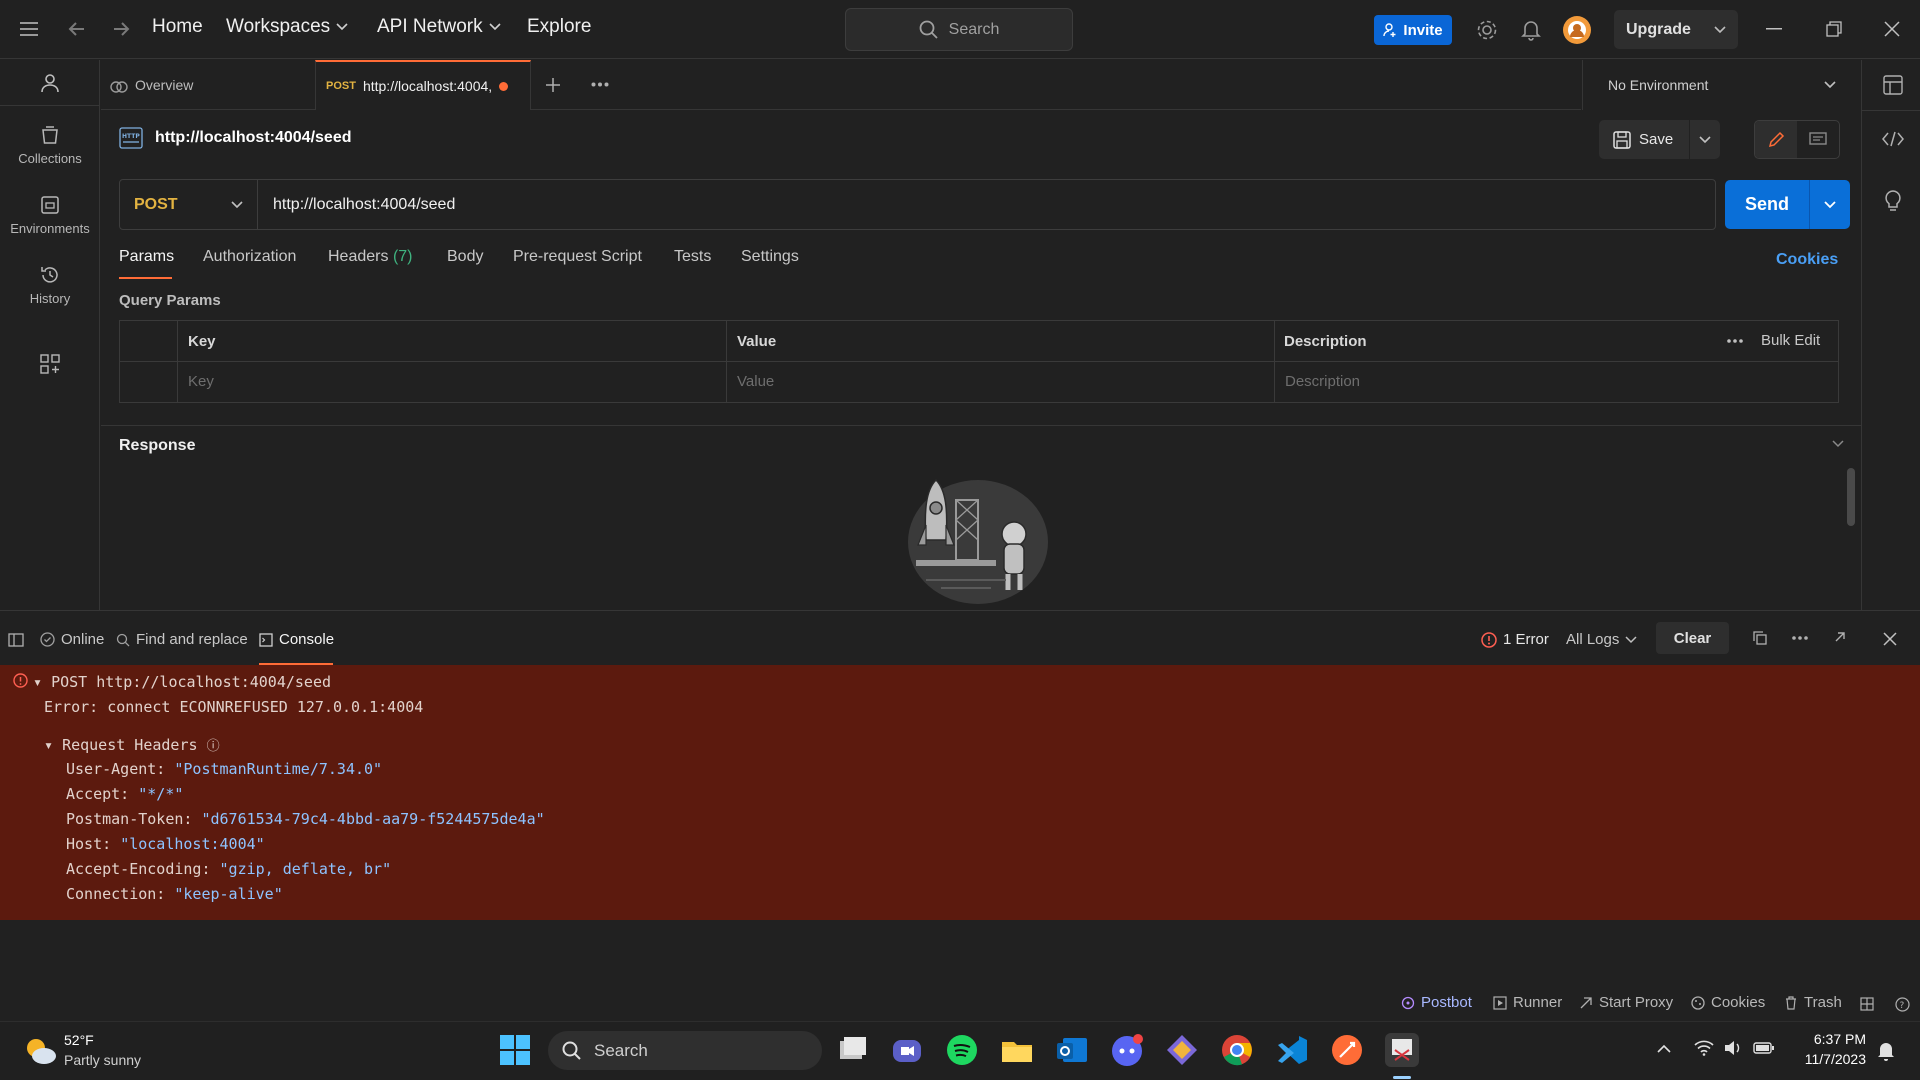 Image resolution: width=1920 pixels, height=1080 pixels. Describe the element at coordinates (423, 85) in the screenshot. I see `tab-active-request: POST http://localhost:4004,` at that location.